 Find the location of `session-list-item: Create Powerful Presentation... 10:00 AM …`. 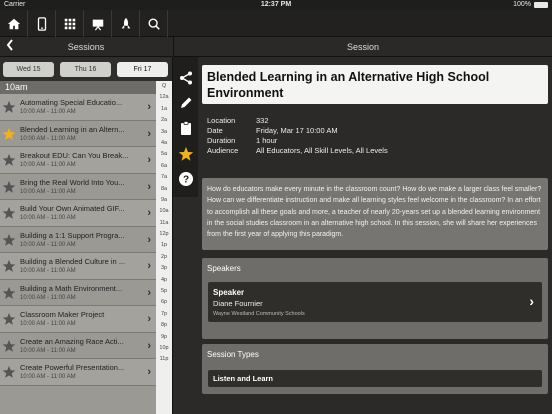

session-list-item: Create Powerful Presentation... 10:00 AM … is located at coordinates (78, 372).